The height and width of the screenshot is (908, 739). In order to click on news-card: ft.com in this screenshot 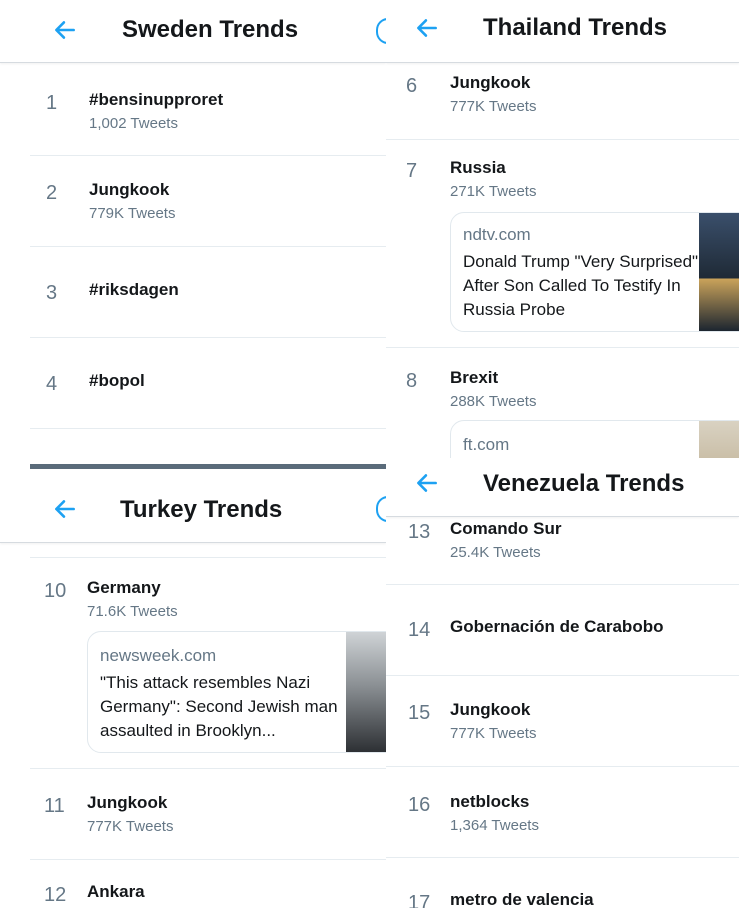, I will do `click(594, 439)`.